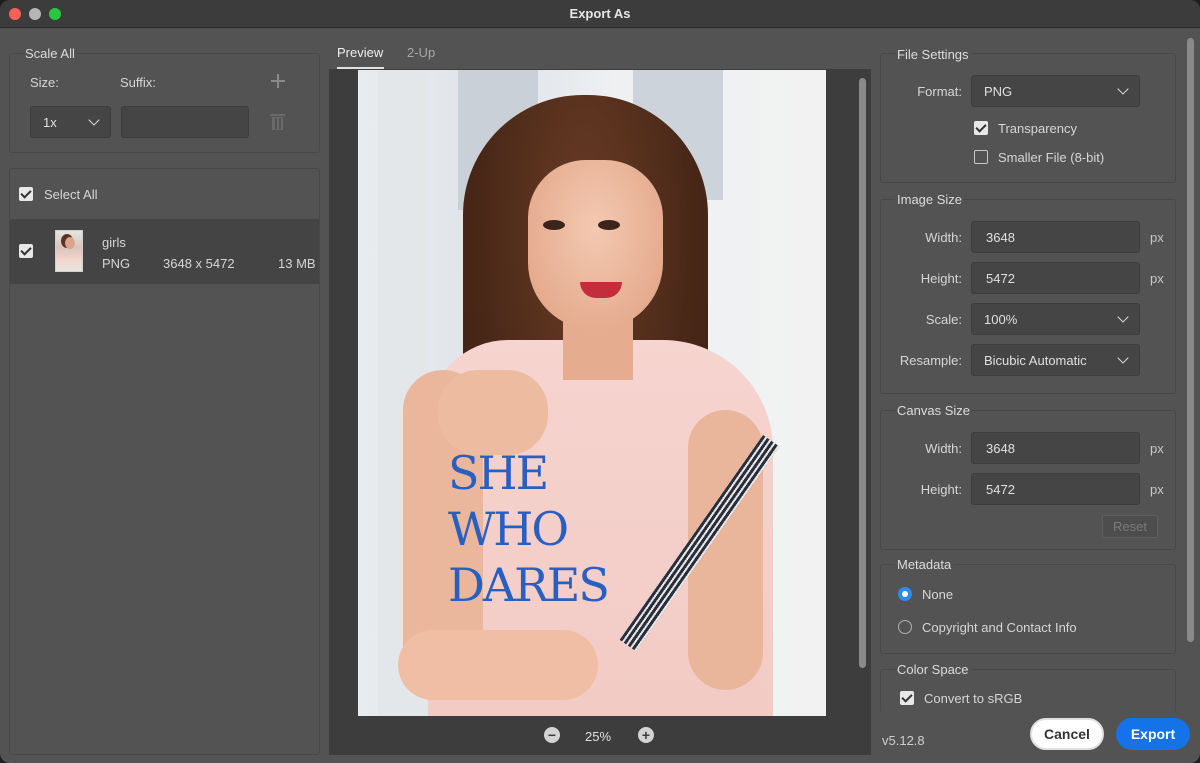  What do you see at coordinates (943, 237) in the screenshot?
I see `image-width-label: Width:` at bounding box center [943, 237].